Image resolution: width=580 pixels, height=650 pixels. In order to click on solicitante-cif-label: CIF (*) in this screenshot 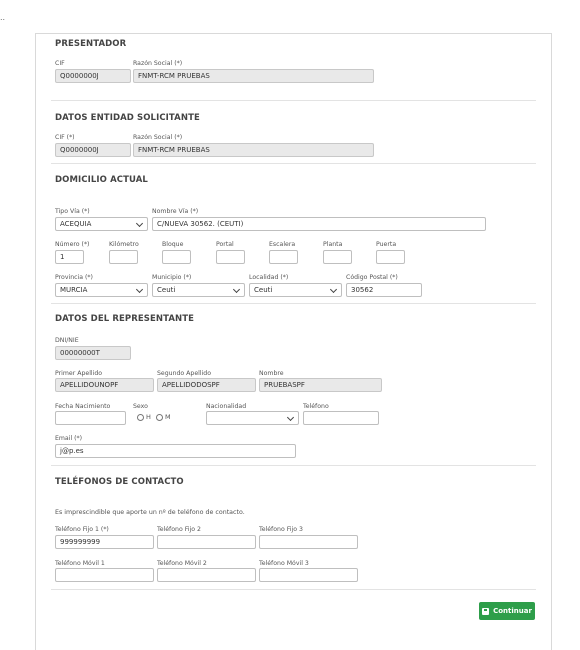, I will do `click(65, 137)`.